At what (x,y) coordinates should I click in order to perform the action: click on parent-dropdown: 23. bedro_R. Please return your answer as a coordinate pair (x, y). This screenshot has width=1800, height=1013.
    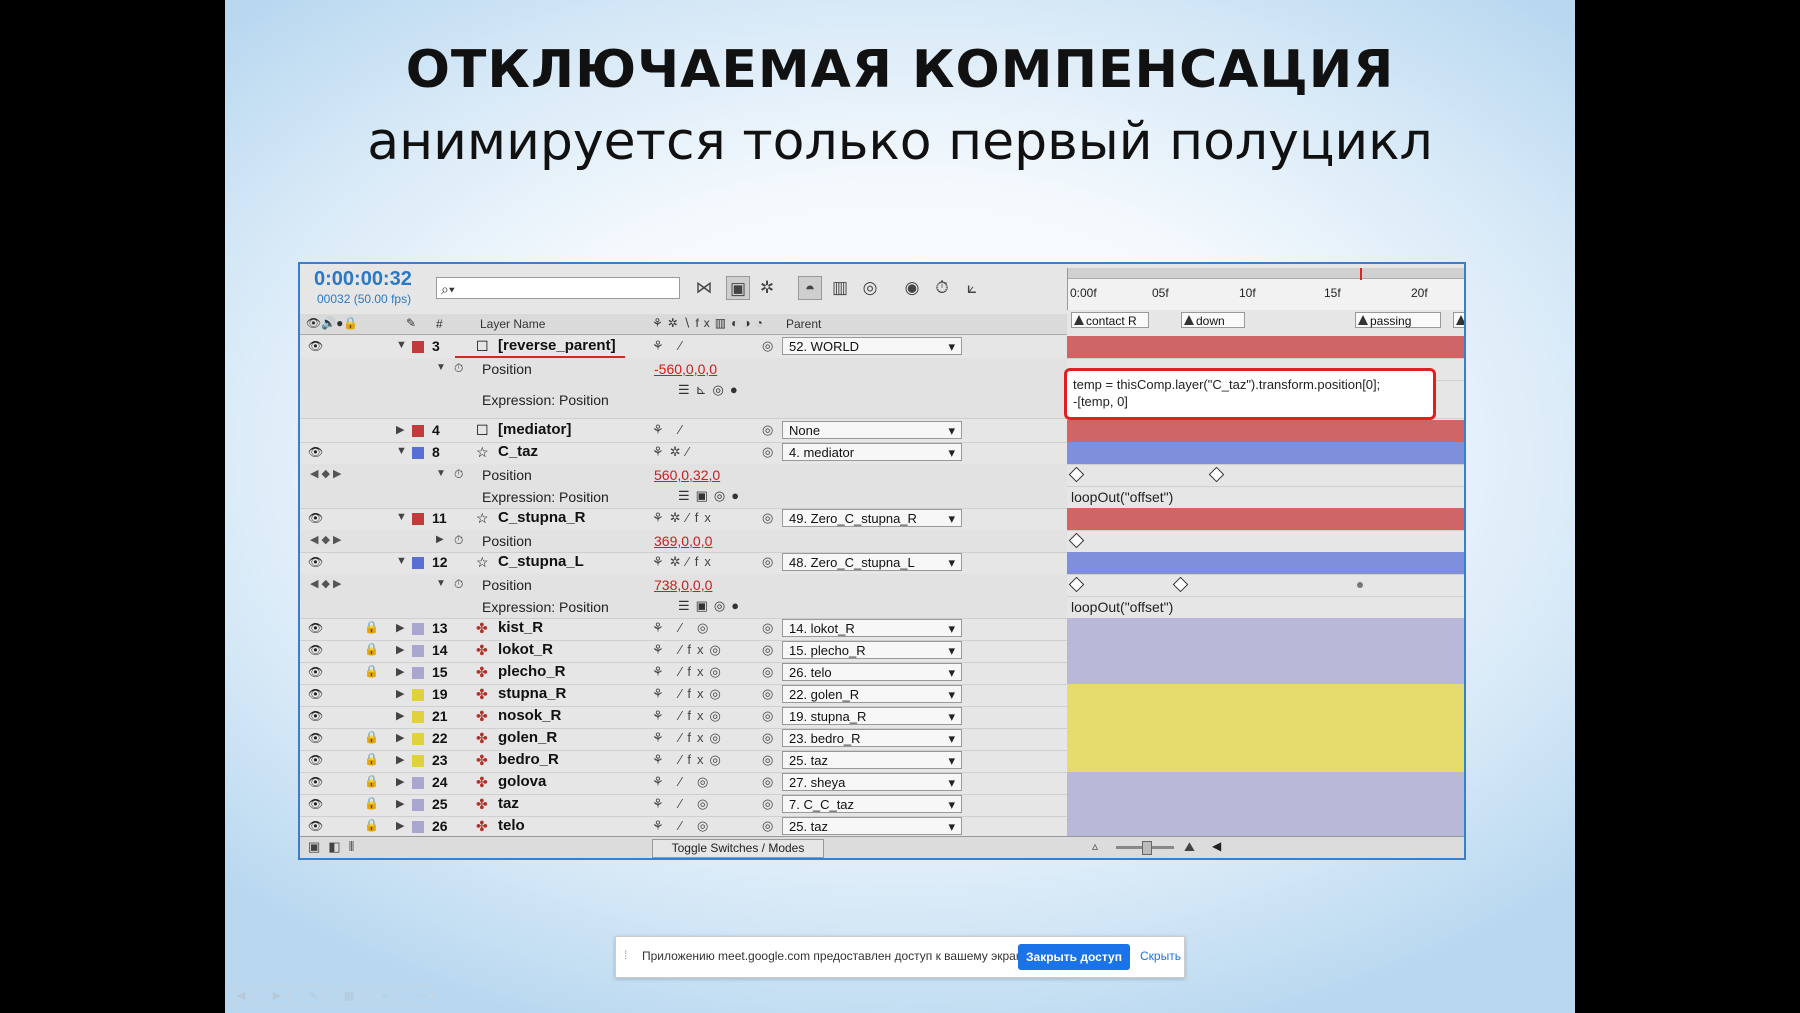
    Looking at the image, I should click on (872, 738).